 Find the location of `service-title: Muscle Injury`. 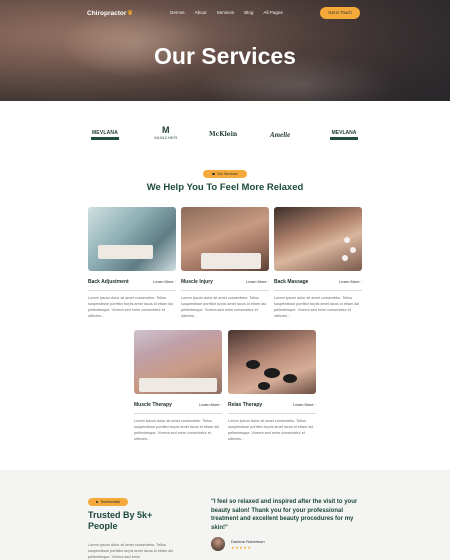

service-title: Muscle Injury is located at coordinates (197, 282).